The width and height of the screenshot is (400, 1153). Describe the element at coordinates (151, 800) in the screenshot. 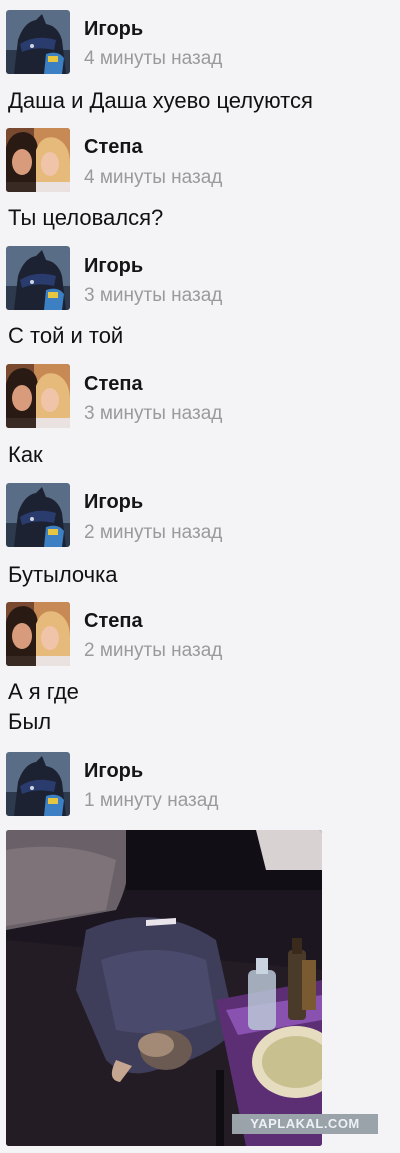

I see `timestamp: 1 минуту назад` at that location.